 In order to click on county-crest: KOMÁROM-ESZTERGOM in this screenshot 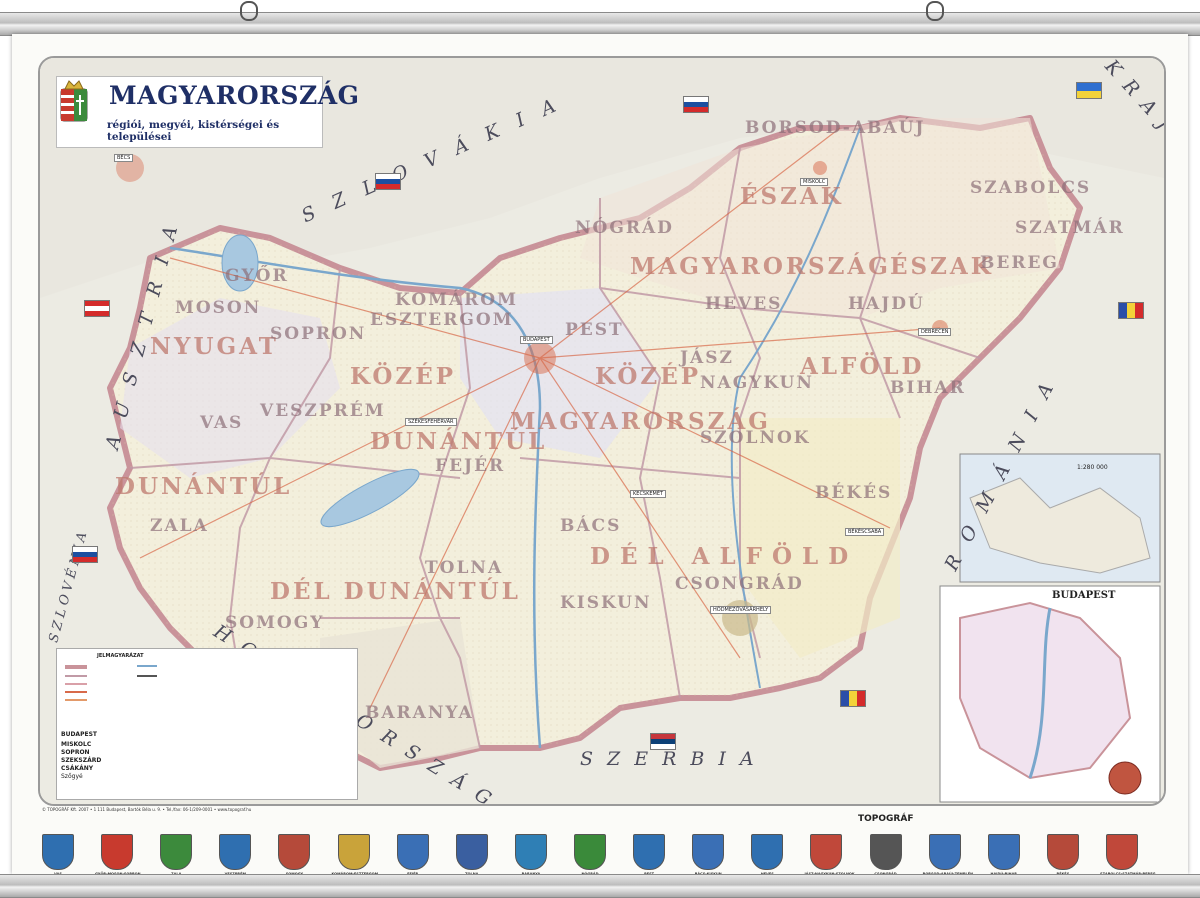, I will do `click(355, 855)`.